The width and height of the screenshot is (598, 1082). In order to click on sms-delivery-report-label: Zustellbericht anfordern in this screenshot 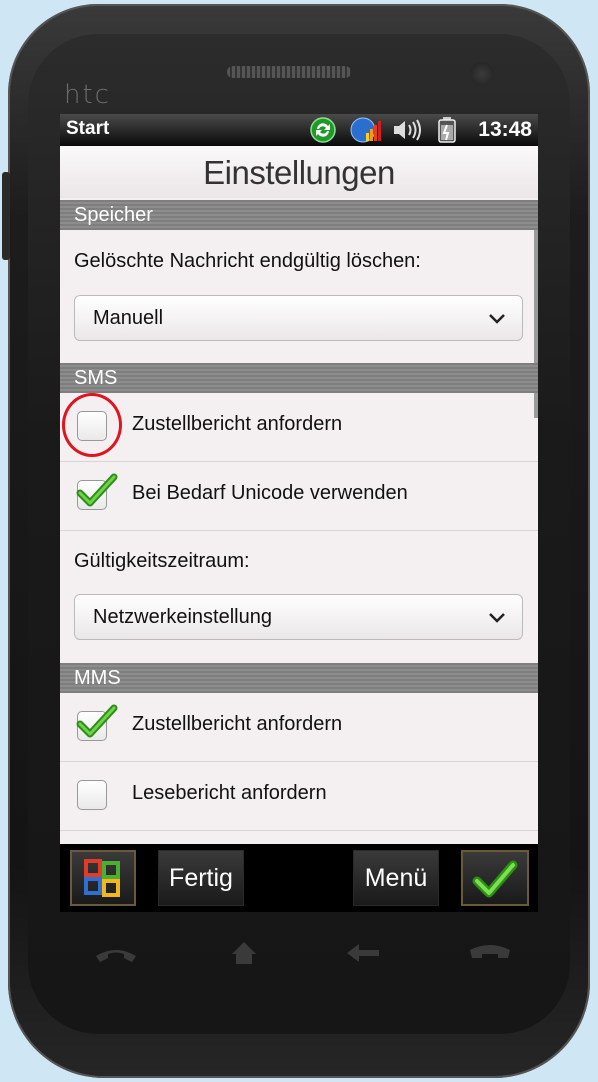, I will do `click(237, 424)`.